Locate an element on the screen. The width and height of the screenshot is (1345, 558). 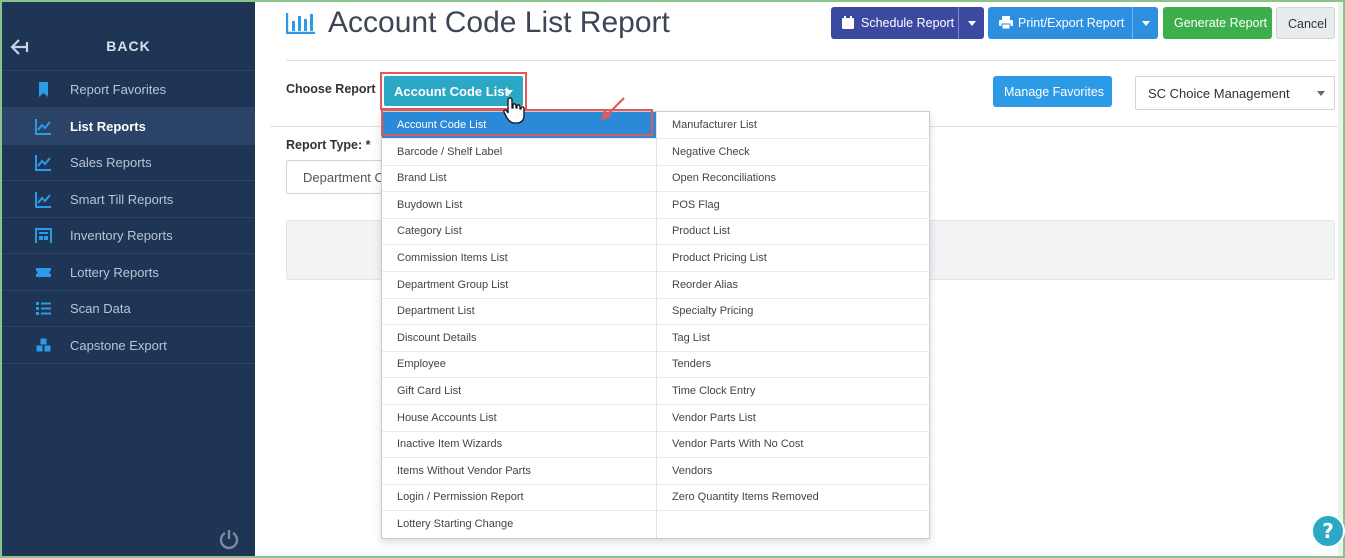
warehouse-icon is located at coordinates (43, 235).